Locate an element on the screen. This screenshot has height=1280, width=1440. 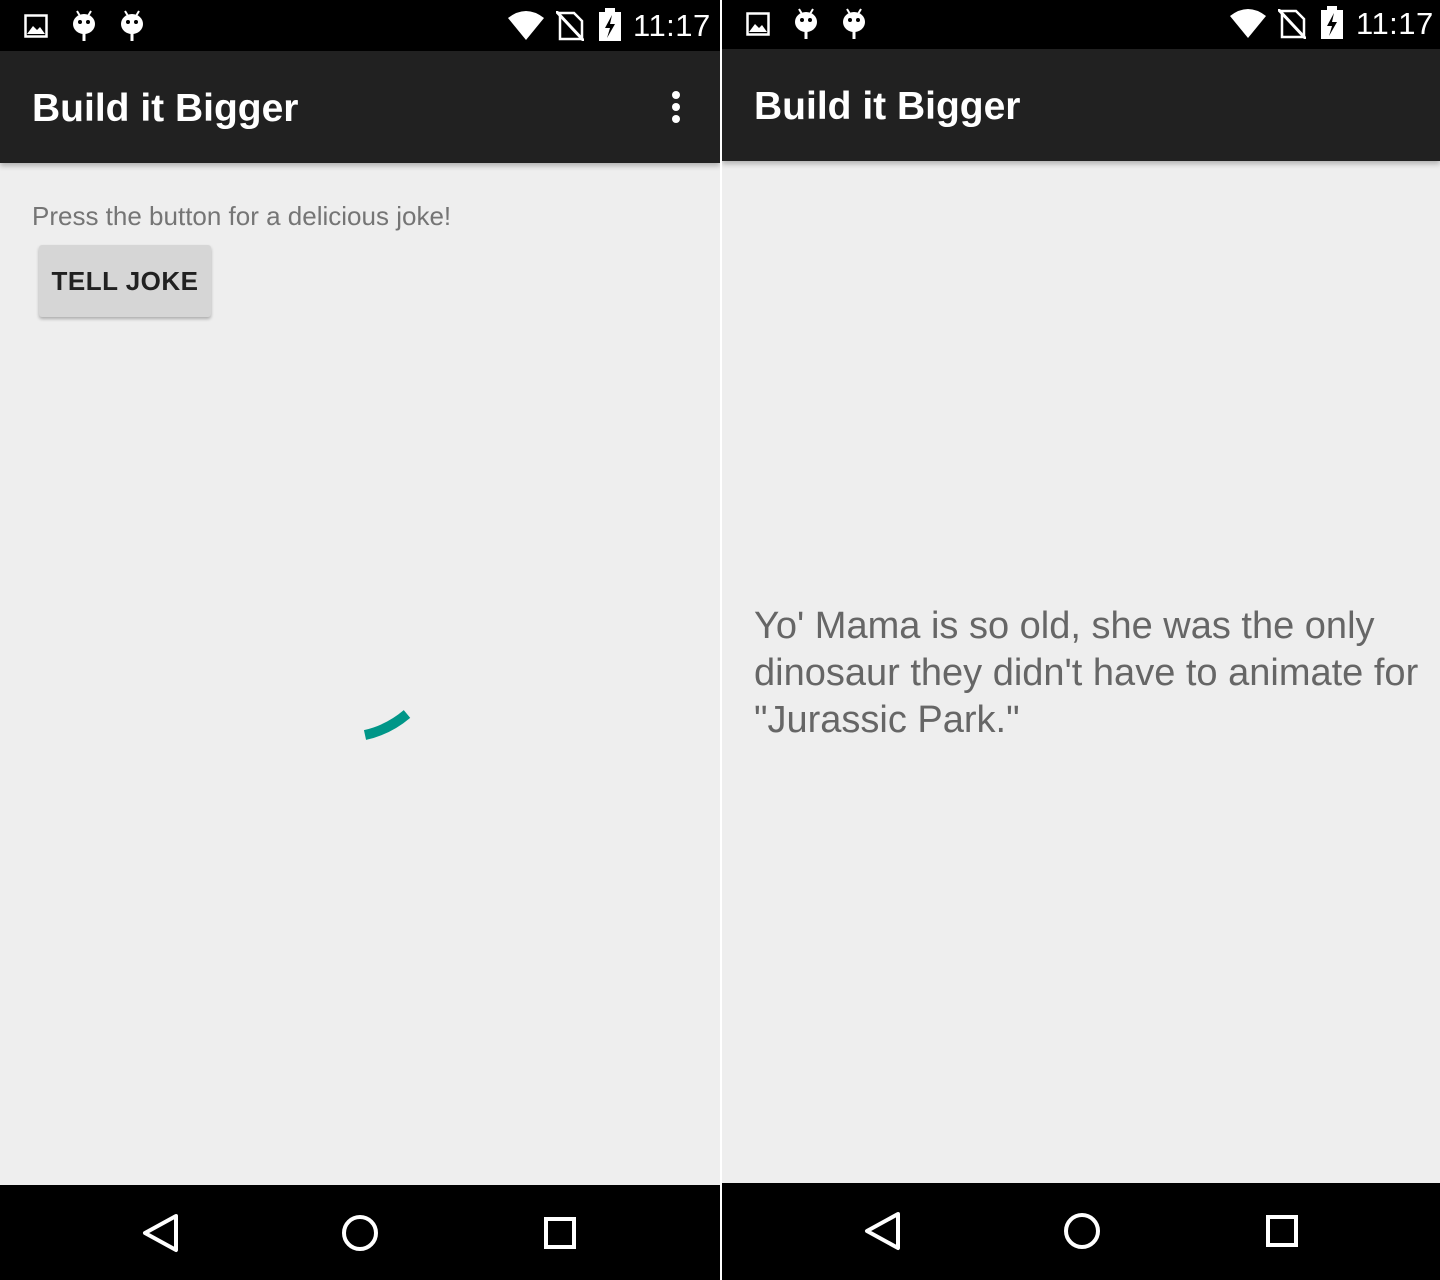
joke-prompt-text: Press the button for a delicious joke! is located at coordinates (242, 216).